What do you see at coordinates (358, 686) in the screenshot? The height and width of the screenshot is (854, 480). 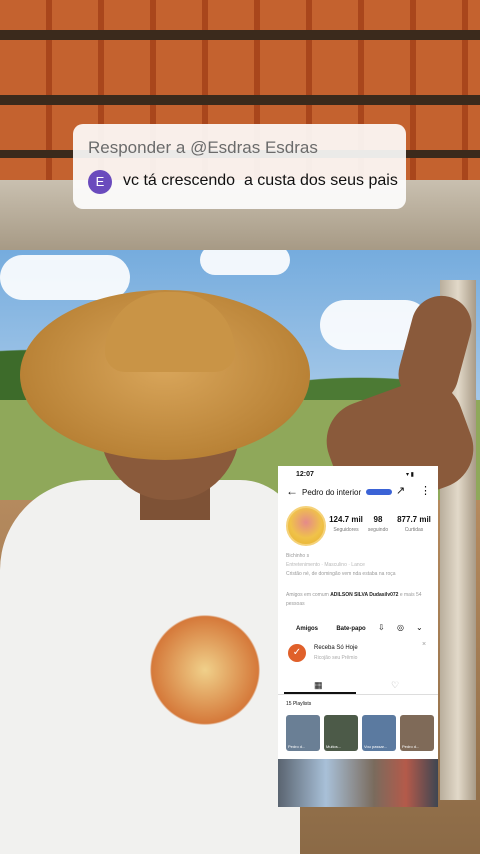 I see `profile-tabs: ▦ ♡` at bounding box center [358, 686].